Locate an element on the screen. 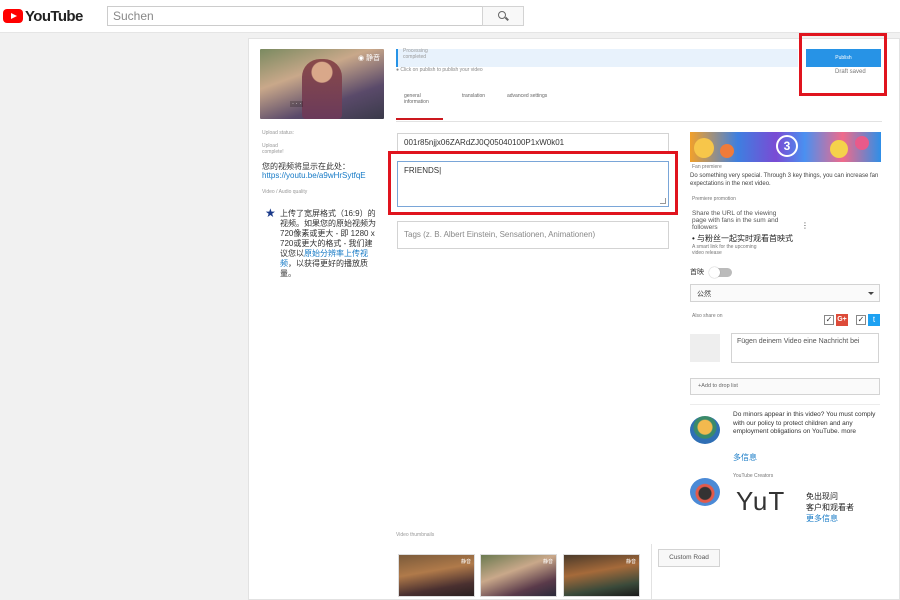 This screenshot has height=600, width=900. active-tab-indicator is located at coordinates (419, 119).